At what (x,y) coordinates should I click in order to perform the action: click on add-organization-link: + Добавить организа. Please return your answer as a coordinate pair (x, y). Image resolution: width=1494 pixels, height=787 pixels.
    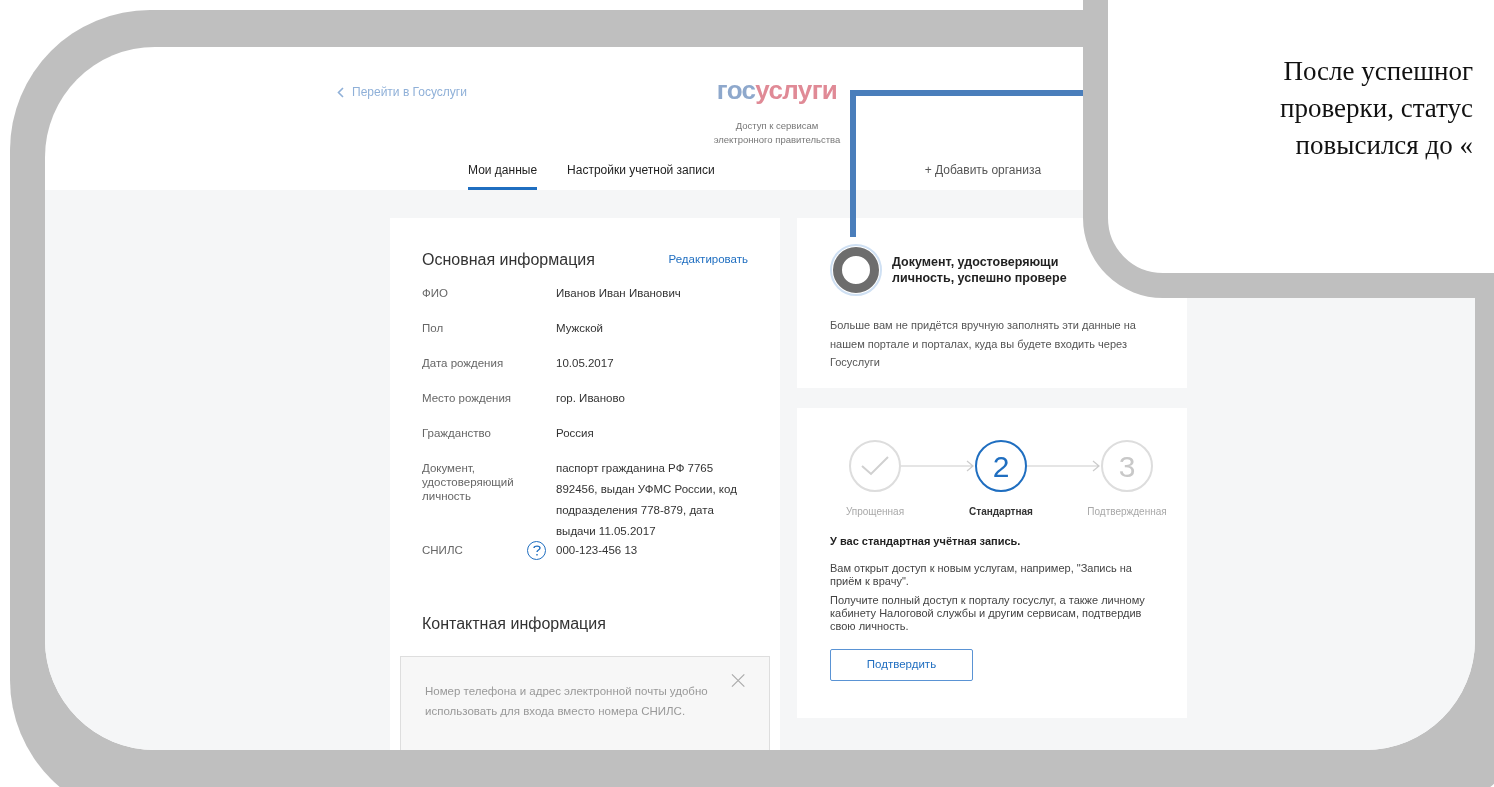
    Looking at the image, I should click on (983, 170).